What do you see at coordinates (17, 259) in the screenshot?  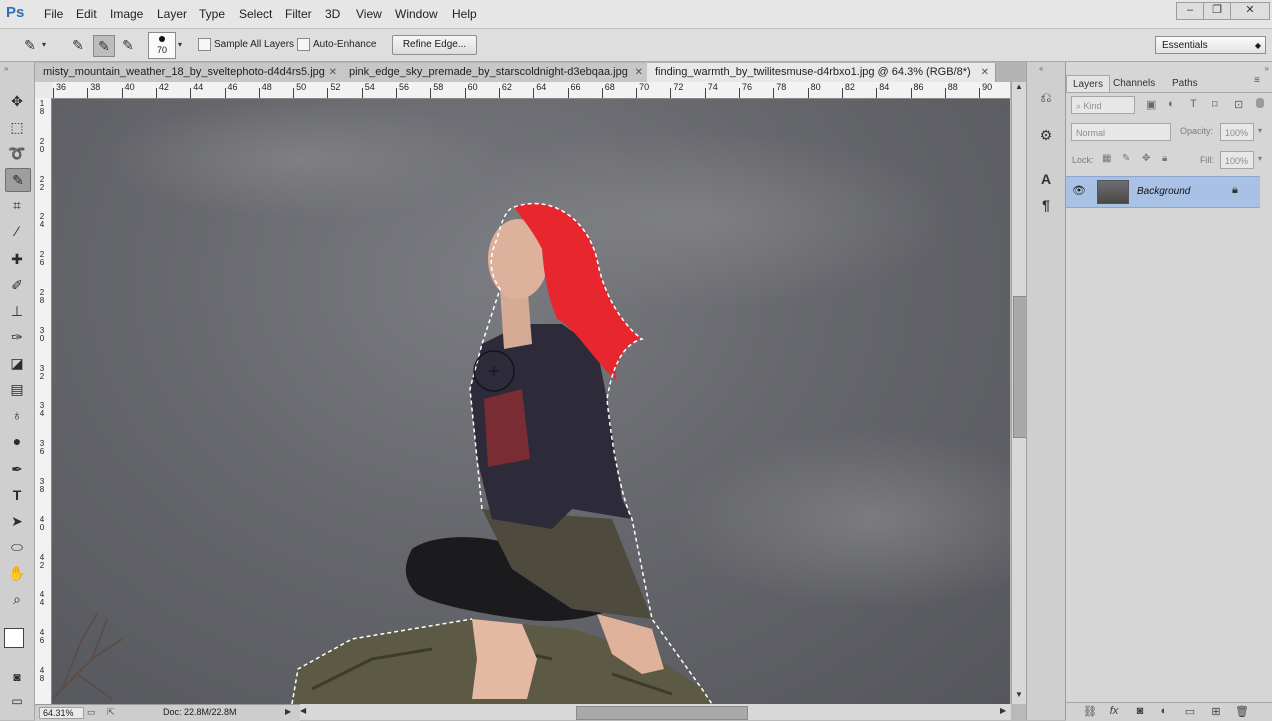 I see `healing-brush-tool-icon: ✚` at bounding box center [17, 259].